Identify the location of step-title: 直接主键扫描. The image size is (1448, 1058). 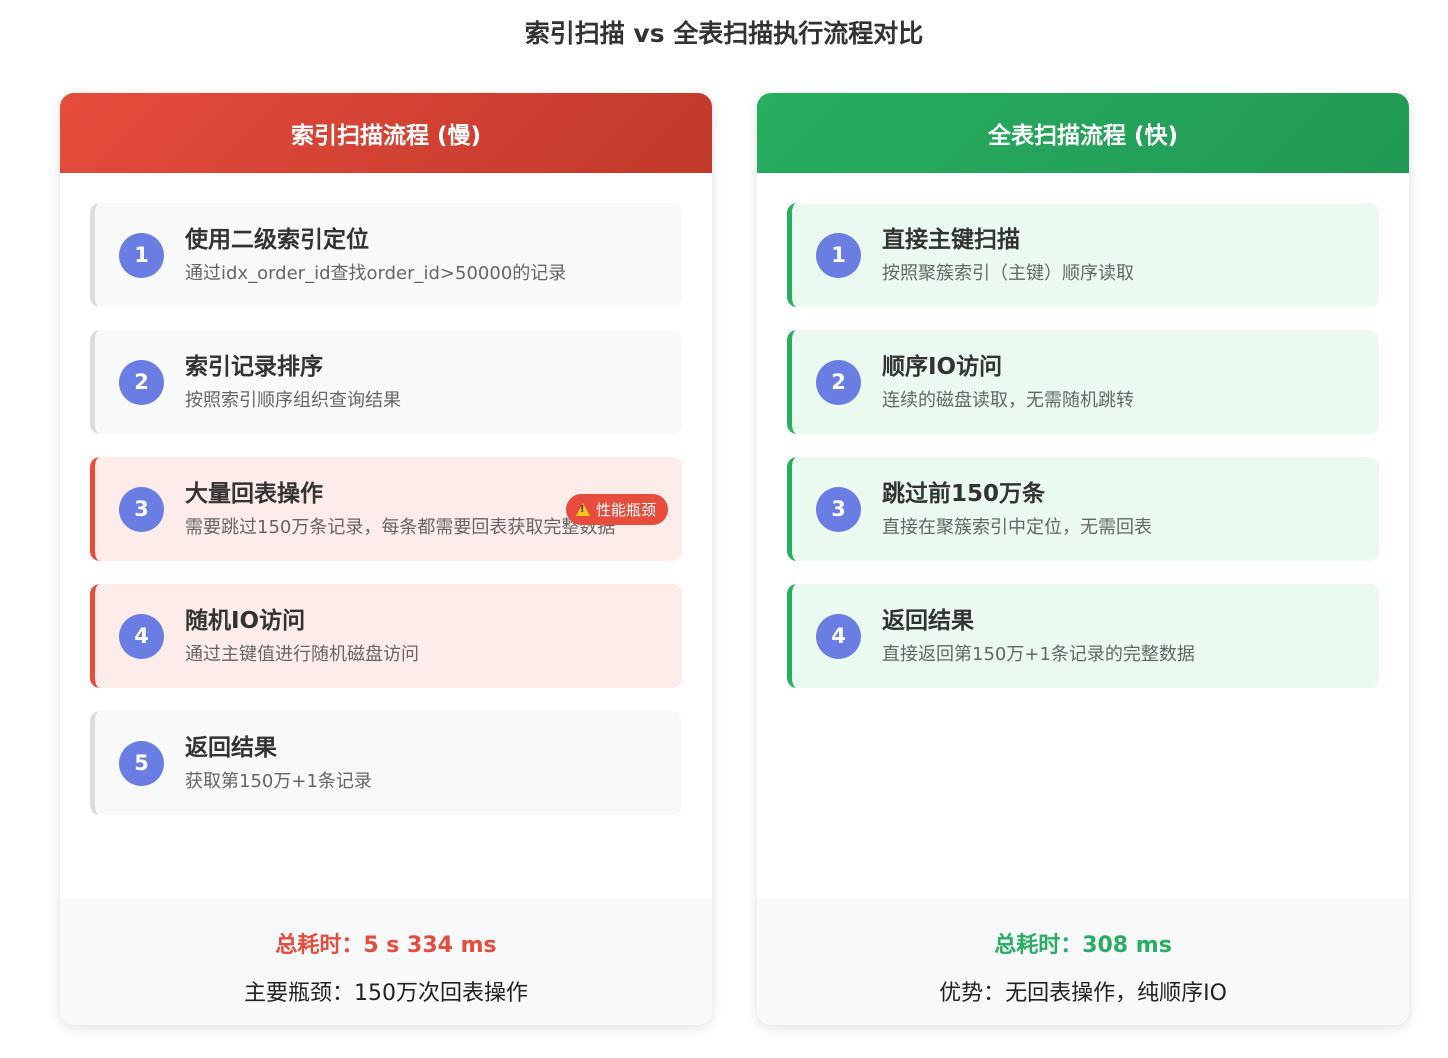
(951, 240).